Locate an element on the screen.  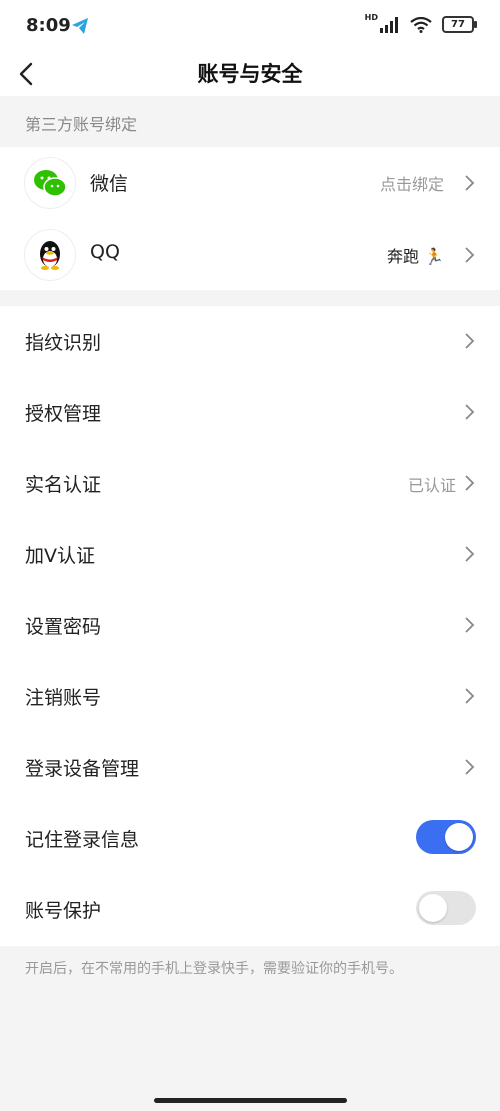
row-device-management: 登录设备管理 is located at coordinates (250, 767).